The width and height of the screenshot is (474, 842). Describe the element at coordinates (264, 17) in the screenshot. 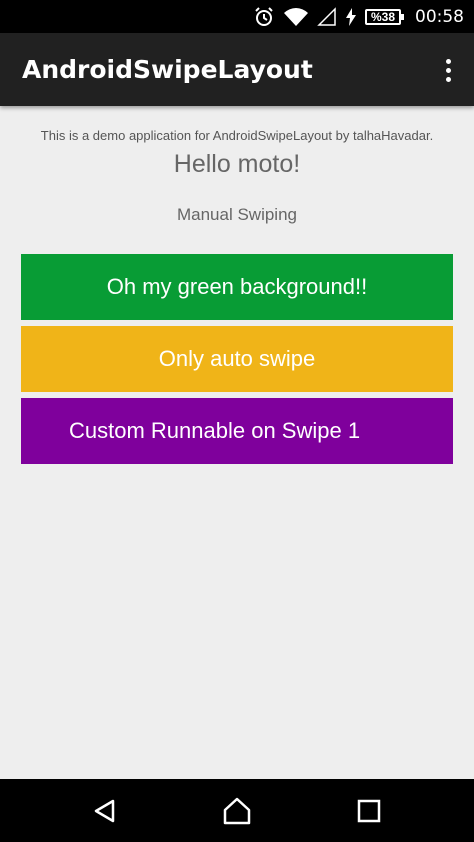

I see `alarm-icon` at that location.